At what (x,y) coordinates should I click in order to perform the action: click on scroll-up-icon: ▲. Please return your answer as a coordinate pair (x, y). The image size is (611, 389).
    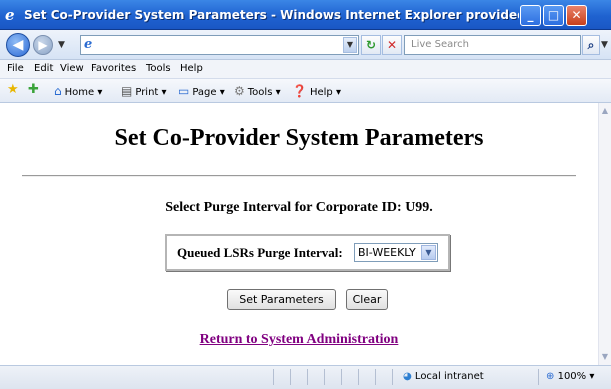
    Looking at the image, I should click on (605, 111).